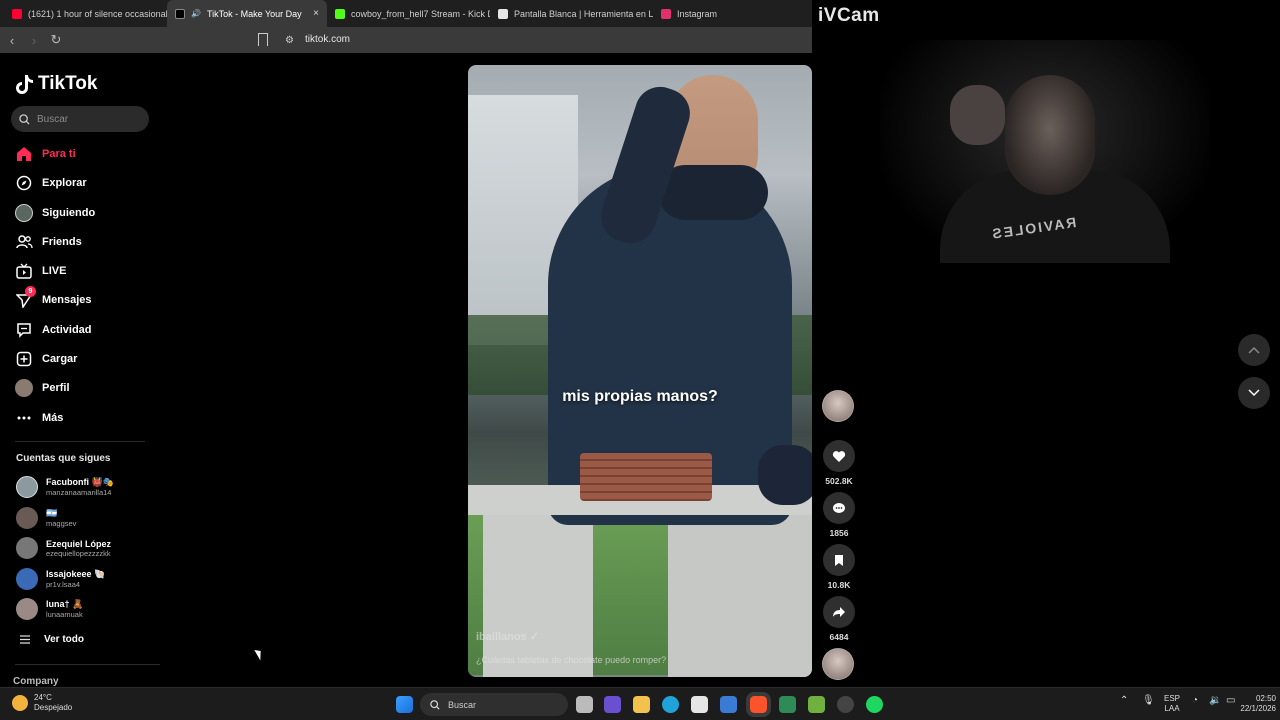 Image resolution: width=1280 pixels, height=720 pixels. I want to click on search-icon, so click(435, 704).